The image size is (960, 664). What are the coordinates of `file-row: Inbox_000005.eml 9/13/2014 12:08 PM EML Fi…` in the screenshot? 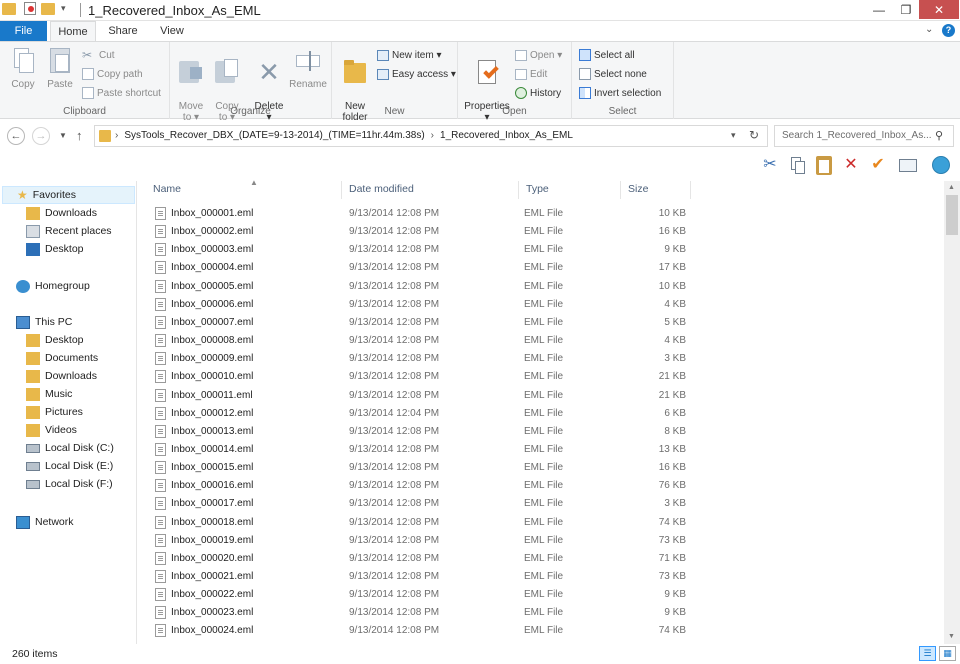 It's located at (418, 287).